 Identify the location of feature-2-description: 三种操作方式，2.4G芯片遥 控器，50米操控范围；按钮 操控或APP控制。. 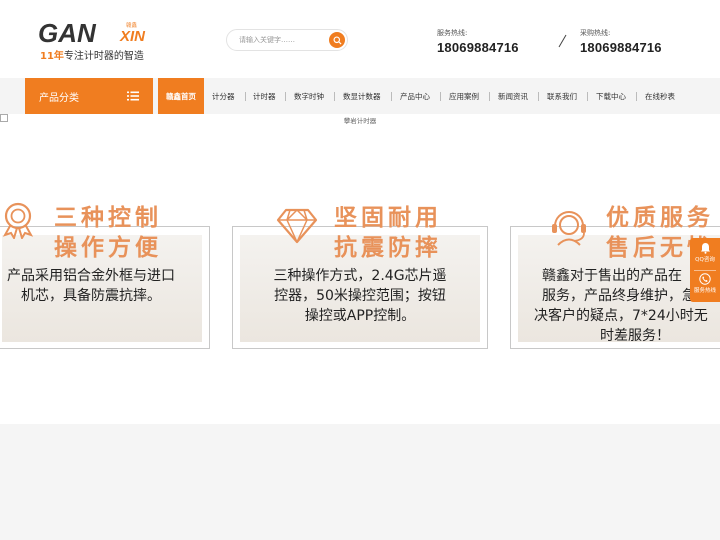
(360, 296).